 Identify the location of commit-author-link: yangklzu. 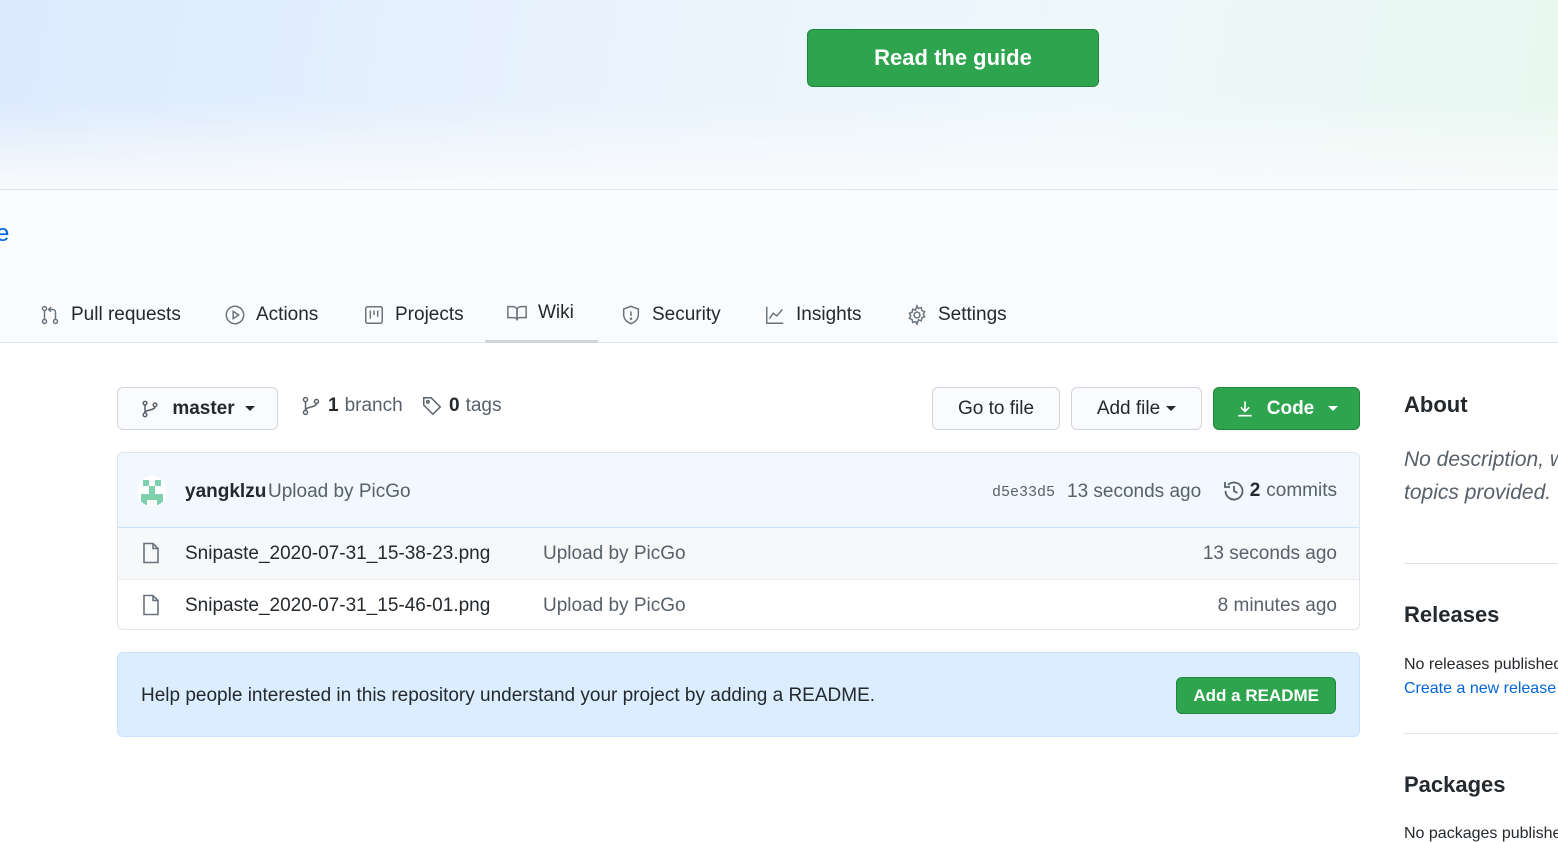
(225, 492).